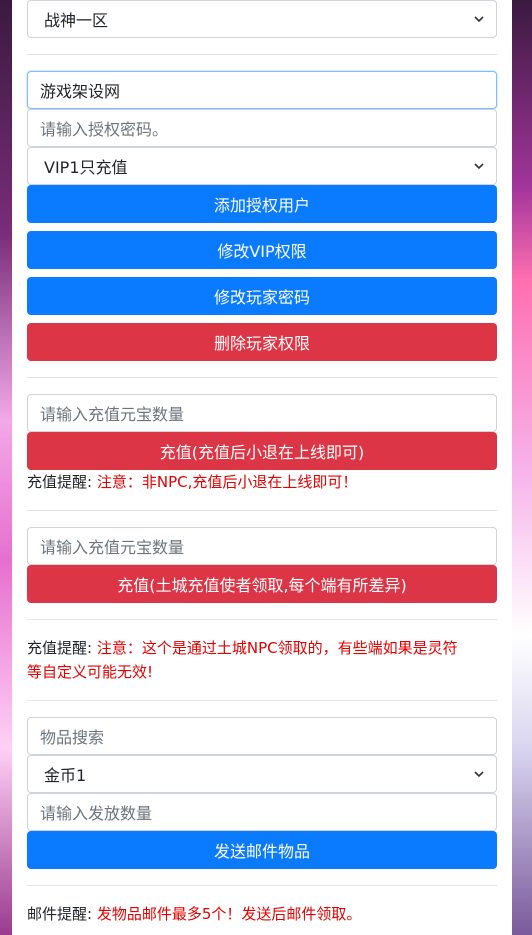  I want to click on recharge-amount-input: 请输入充值元宝数量, so click(262, 413).